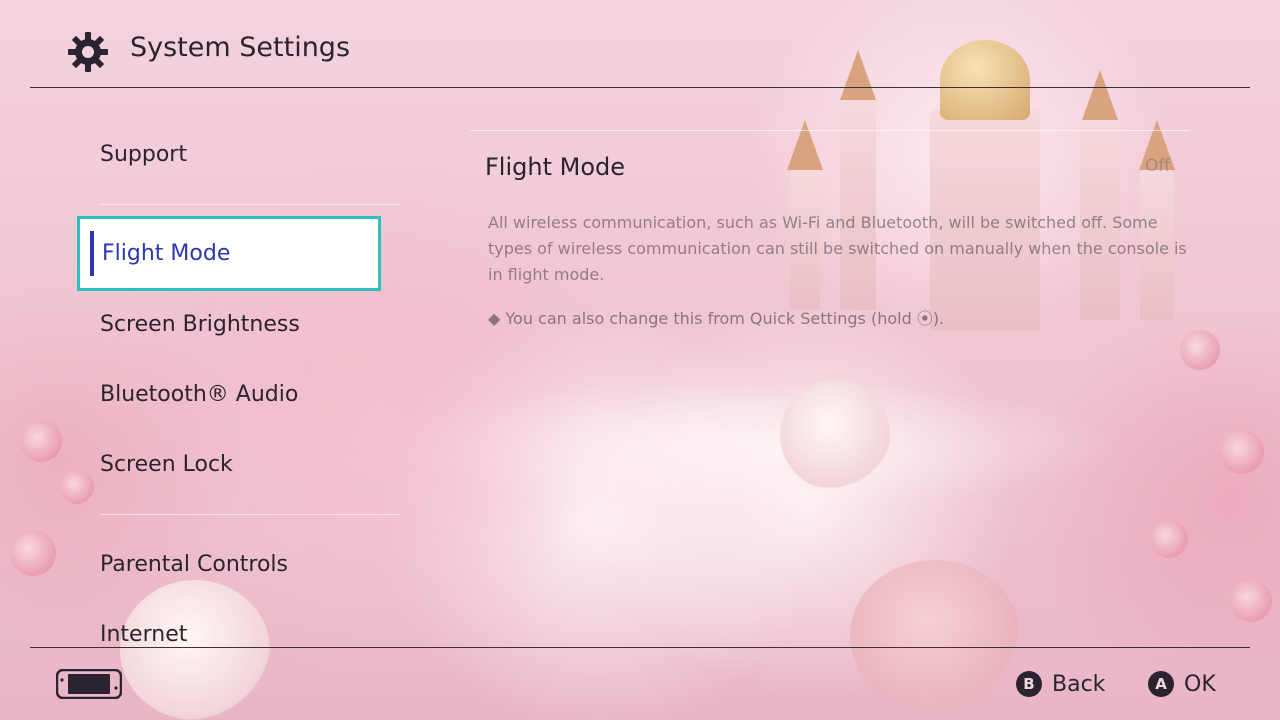 This screenshot has height=720, width=1280. Describe the element at coordinates (1161, 684) in the screenshot. I see `a-button-icon: A` at that location.